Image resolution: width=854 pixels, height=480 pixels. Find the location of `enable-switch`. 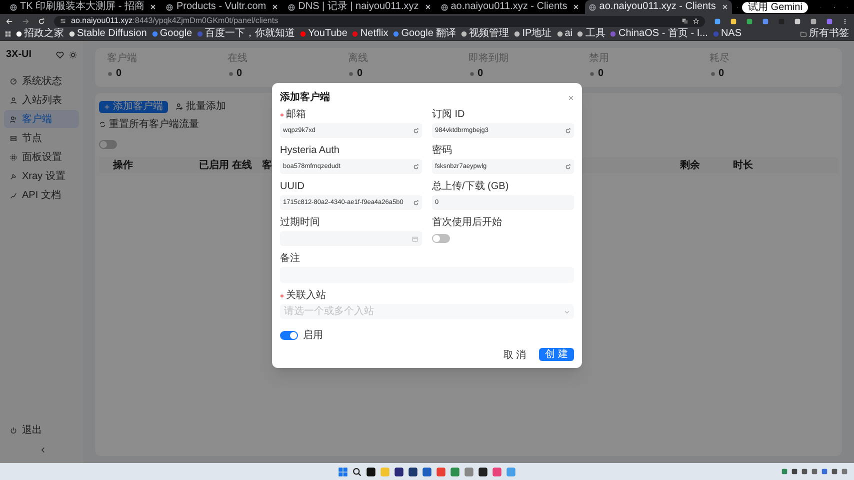

enable-switch is located at coordinates (289, 335).